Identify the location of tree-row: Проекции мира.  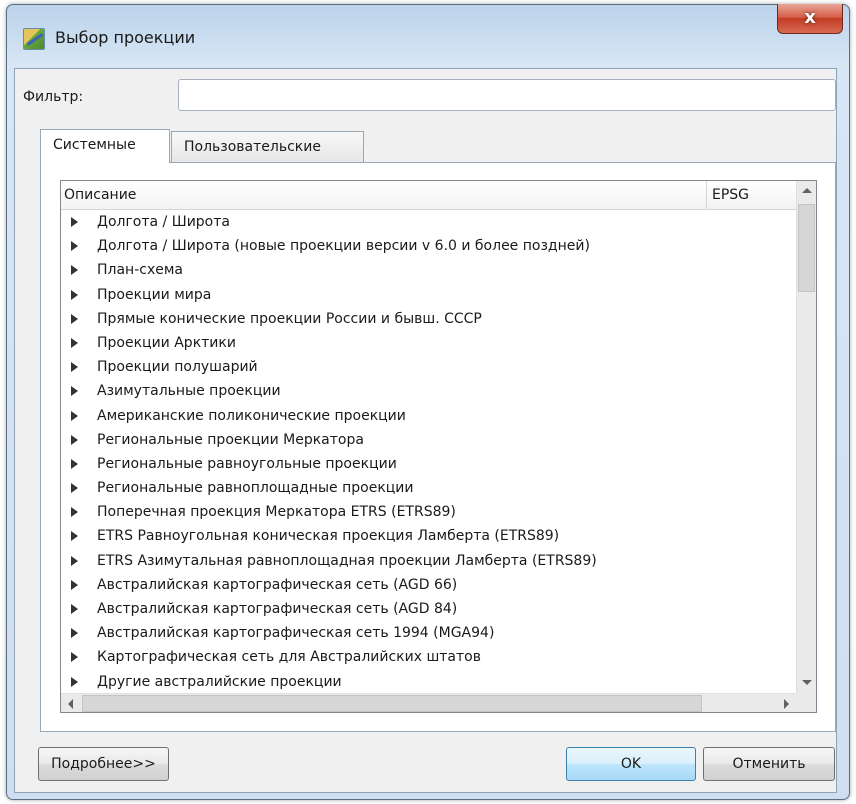
(428, 295).